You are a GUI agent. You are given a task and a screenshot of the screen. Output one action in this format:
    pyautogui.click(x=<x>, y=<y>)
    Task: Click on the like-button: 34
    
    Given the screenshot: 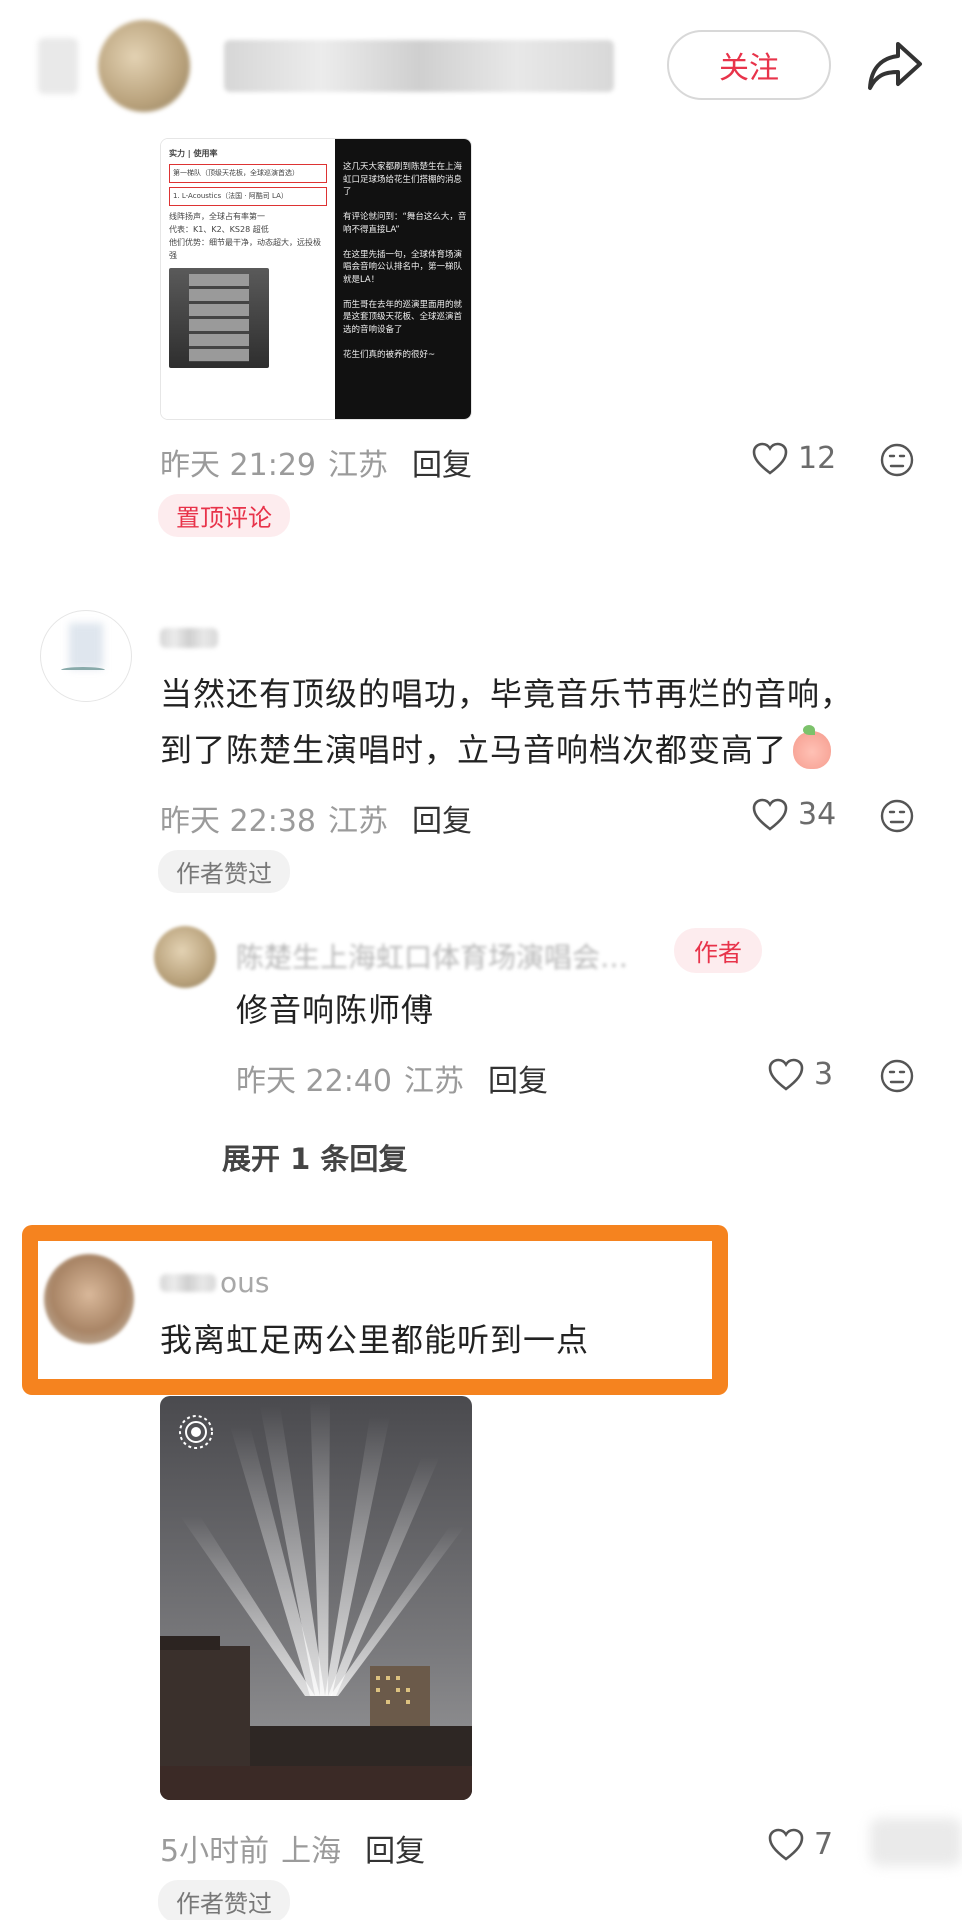 What is the action you would take?
    pyautogui.click(x=794, y=814)
    